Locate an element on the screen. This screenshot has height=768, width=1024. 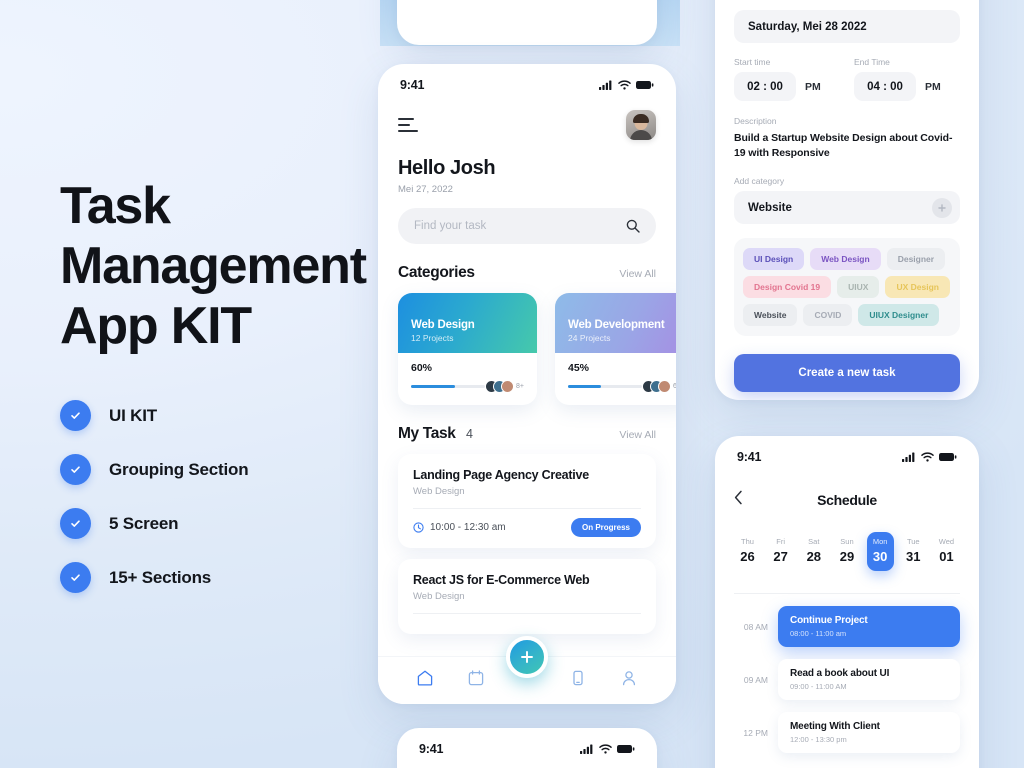
categories-title: Categories is located at coordinates (436, 272).